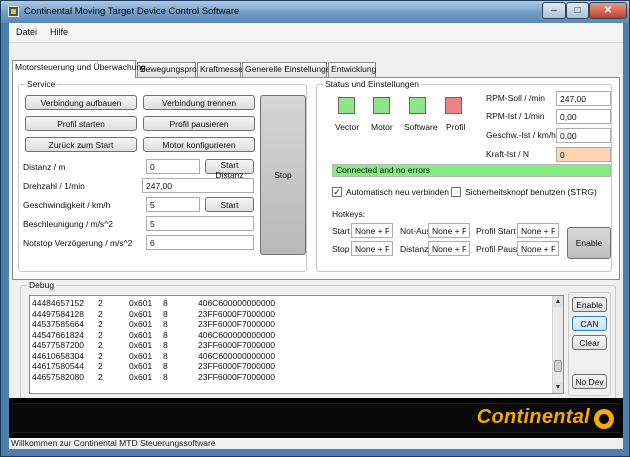 The width and height of the screenshot is (630, 457). Describe the element at coordinates (589, 381) in the screenshot. I see `no-dev-button: No Dev` at that location.